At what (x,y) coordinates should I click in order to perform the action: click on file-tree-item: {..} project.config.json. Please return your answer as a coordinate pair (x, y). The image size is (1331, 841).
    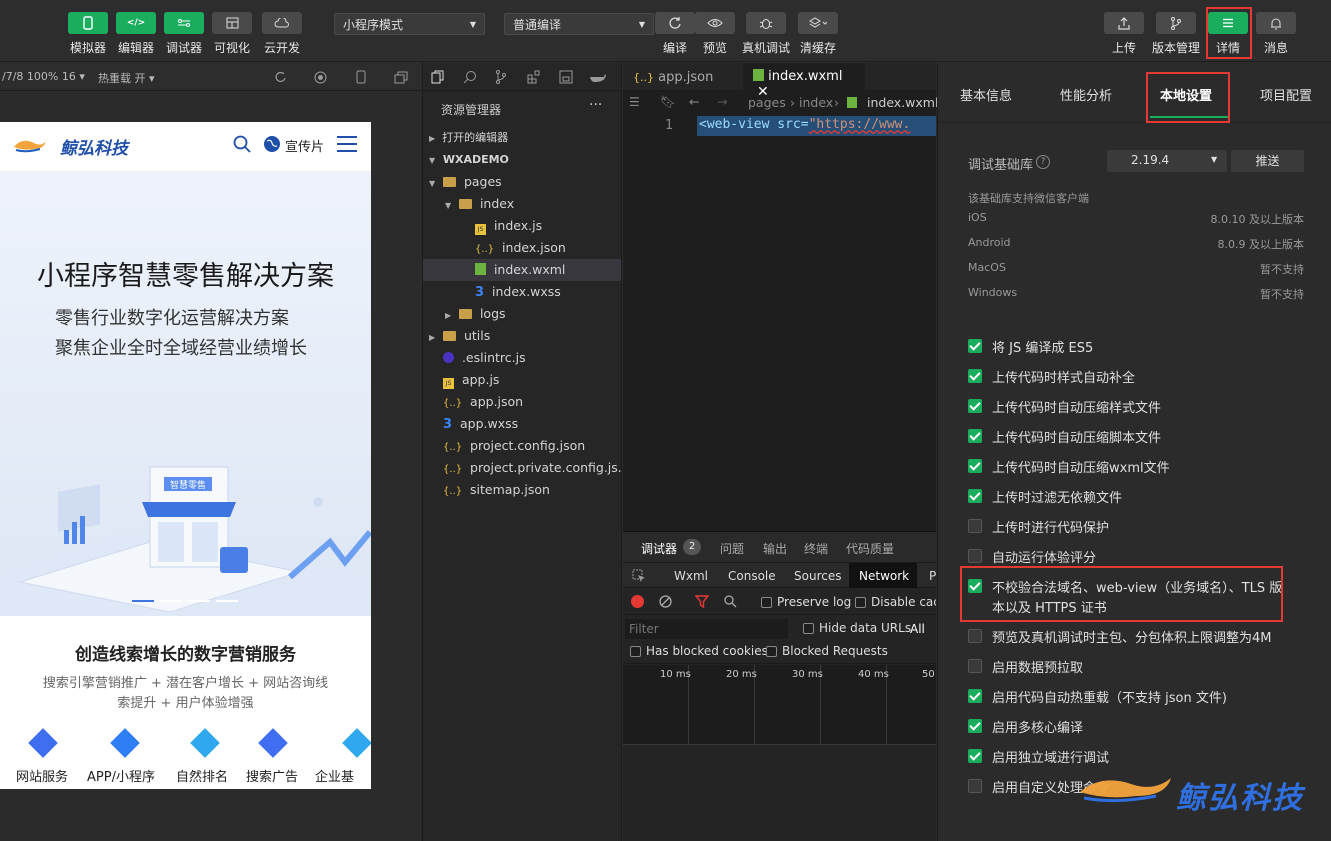
    Looking at the image, I should click on (522, 446).